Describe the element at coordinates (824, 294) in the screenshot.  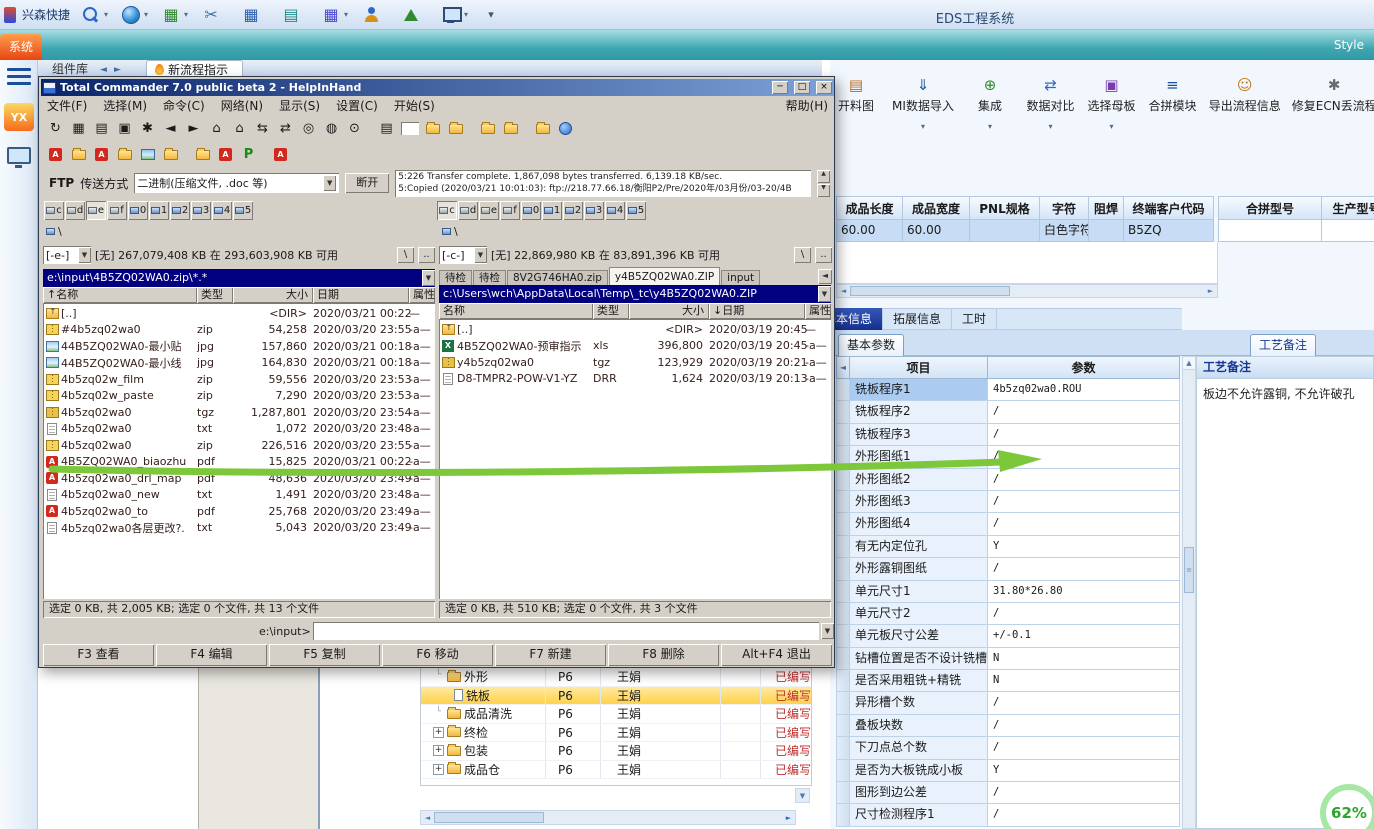
I see `path-history-icon` at that location.